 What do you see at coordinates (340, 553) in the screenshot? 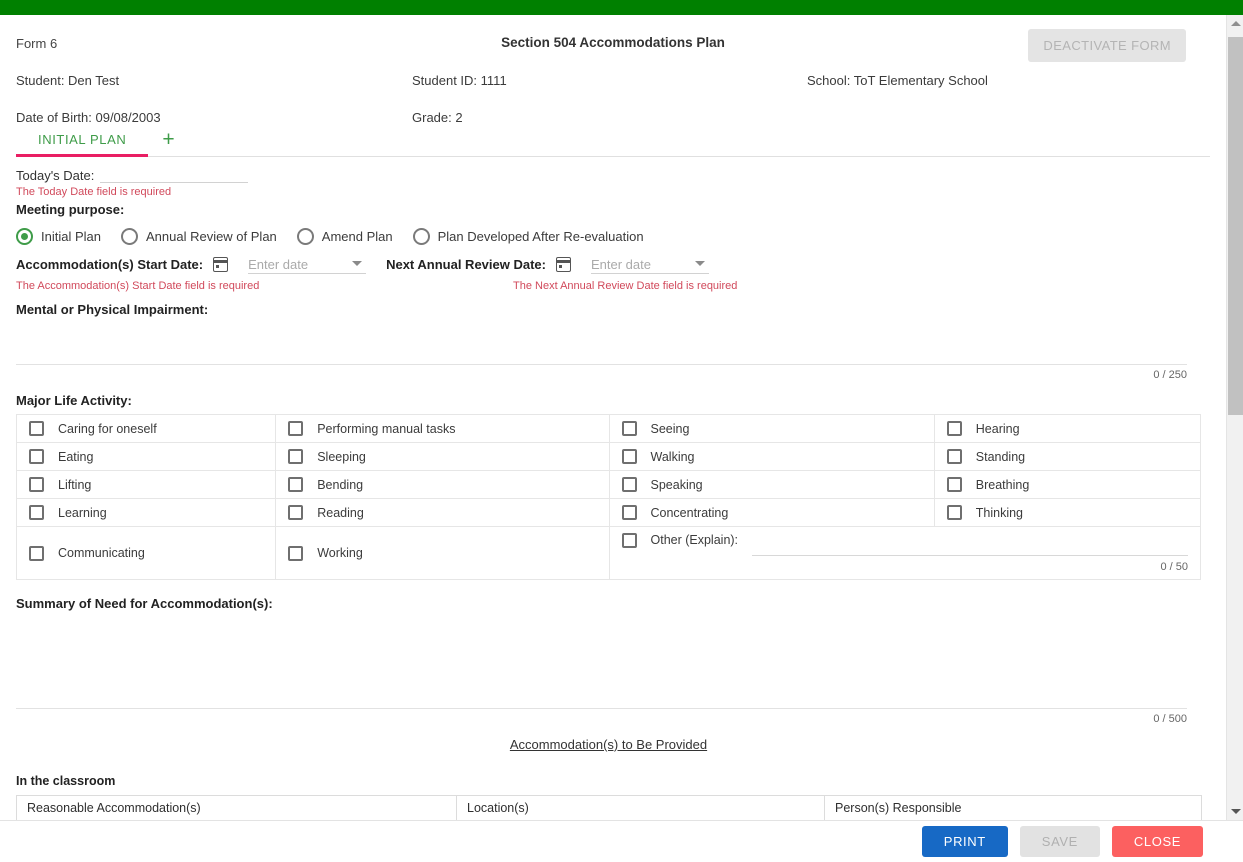
I see `checkbox-label: Working` at bounding box center [340, 553].